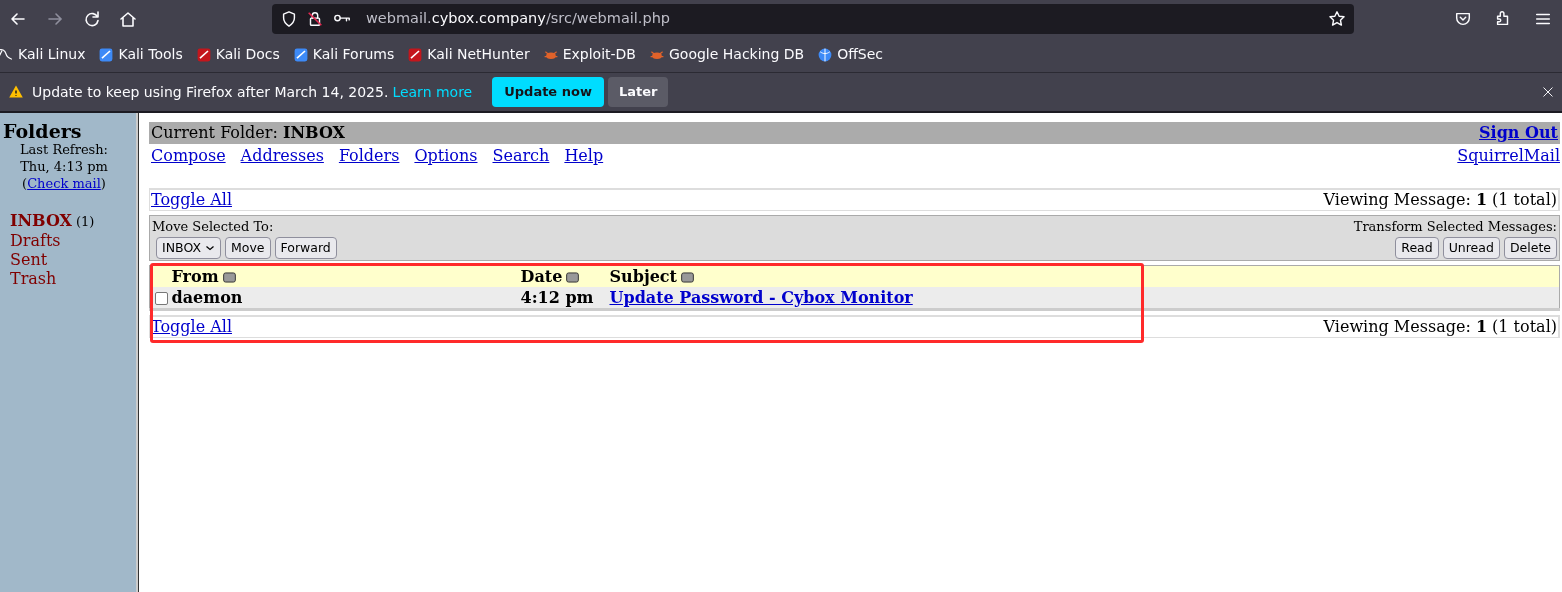  What do you see at coordinates (548, 92) in the screenshot?
I see `update-now-button: Update now` at bounding box center [548, 92].